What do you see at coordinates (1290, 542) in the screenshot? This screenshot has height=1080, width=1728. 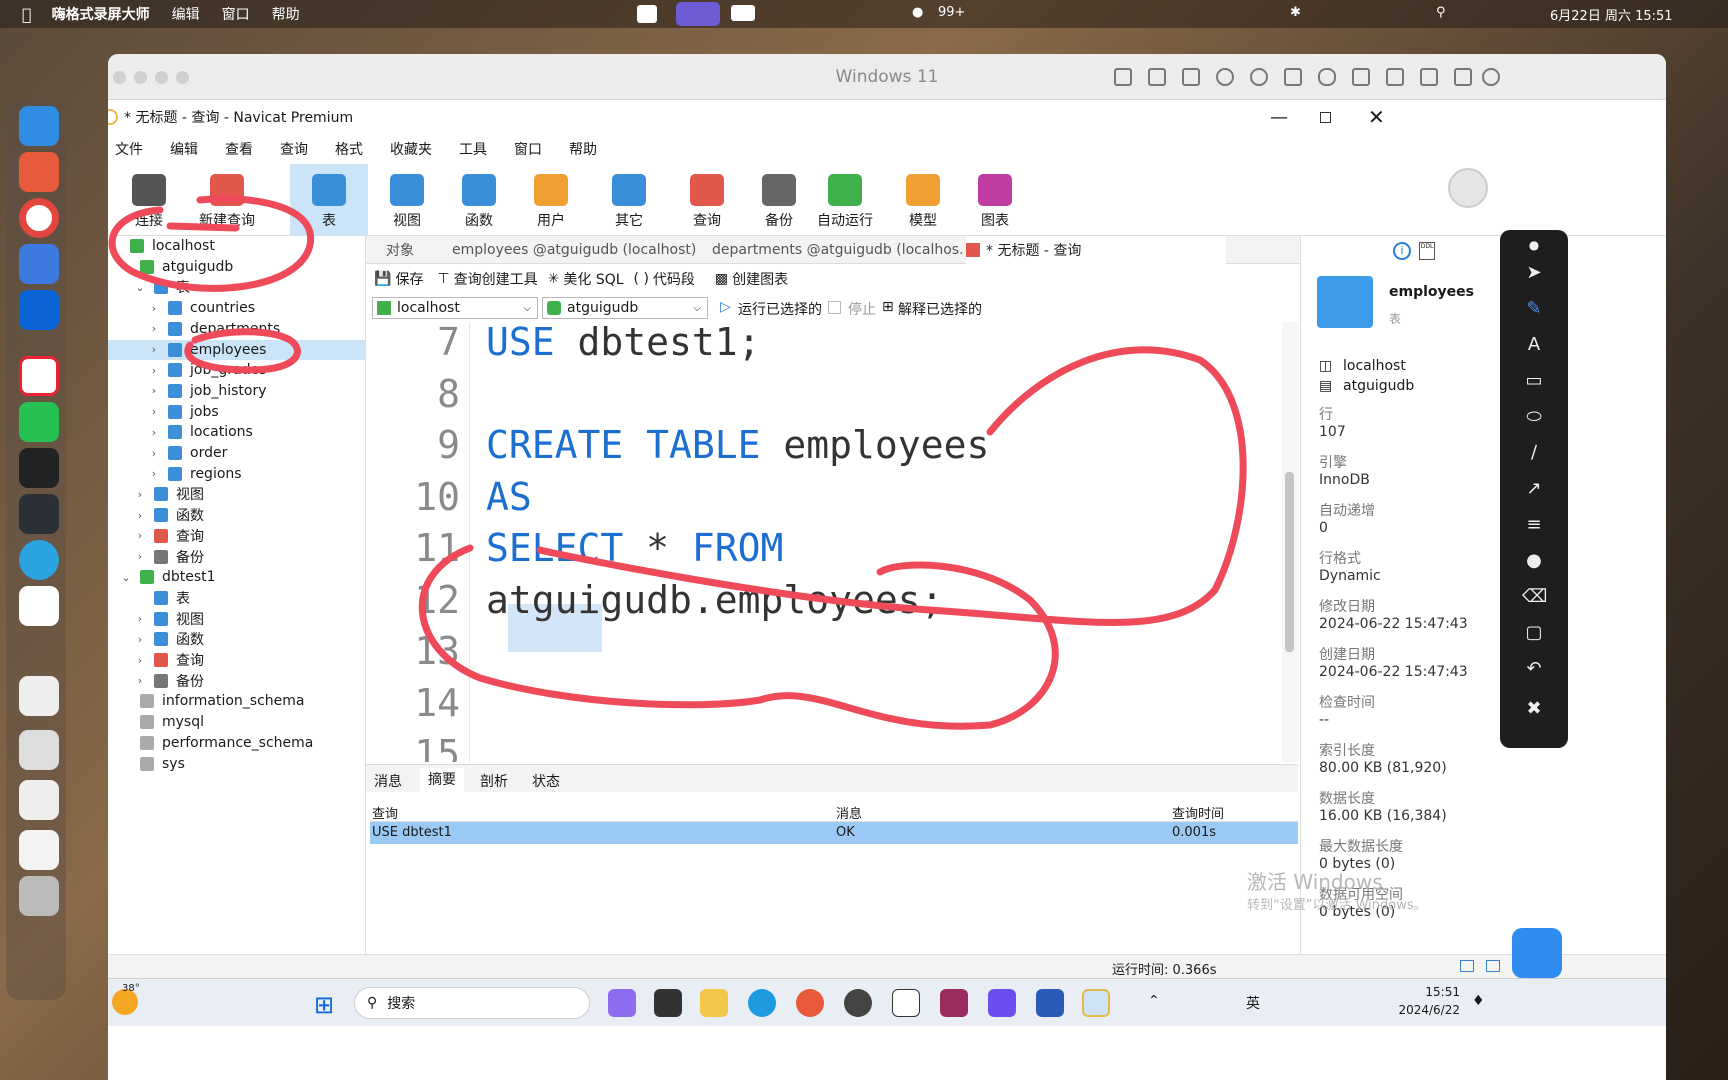 I see `editor-scrollbar` at bounding box center [1290, 542].